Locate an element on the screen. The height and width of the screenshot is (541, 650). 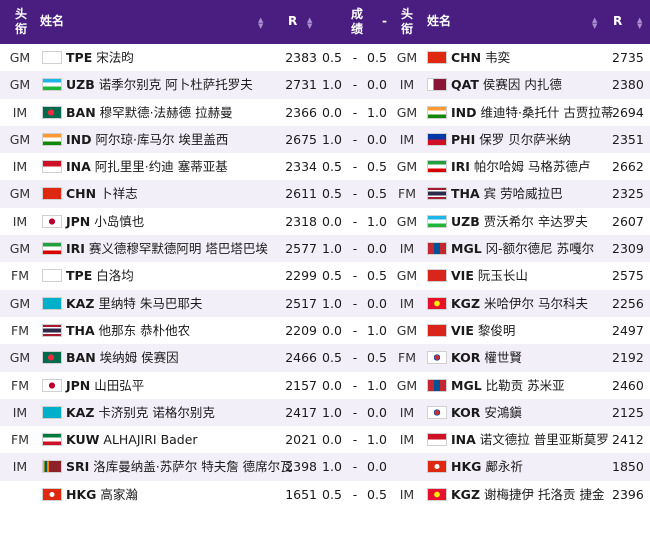
ban-flag-icon is located at coordinates (52, 109).